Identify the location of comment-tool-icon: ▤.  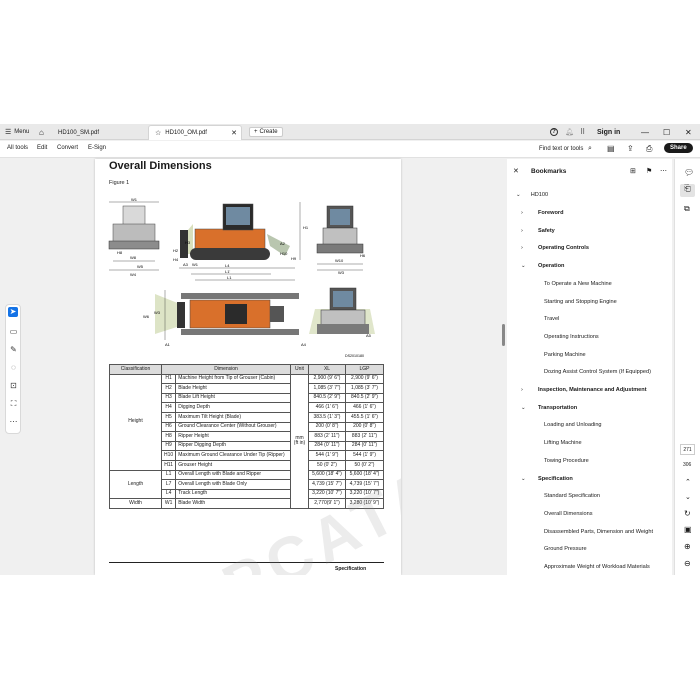
(611, 148).